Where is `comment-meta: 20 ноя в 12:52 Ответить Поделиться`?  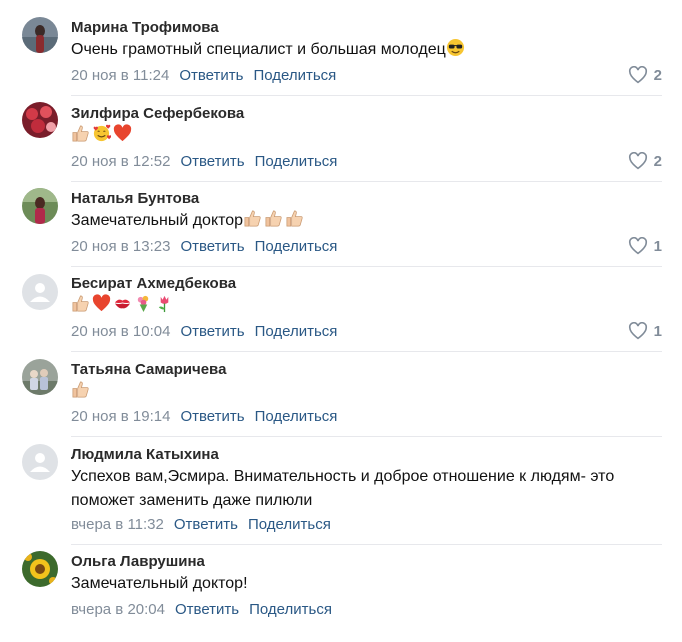
comment-meta: 20 ноя в 12:52 Ответить Поделиться is located at coordinates (209, 161).